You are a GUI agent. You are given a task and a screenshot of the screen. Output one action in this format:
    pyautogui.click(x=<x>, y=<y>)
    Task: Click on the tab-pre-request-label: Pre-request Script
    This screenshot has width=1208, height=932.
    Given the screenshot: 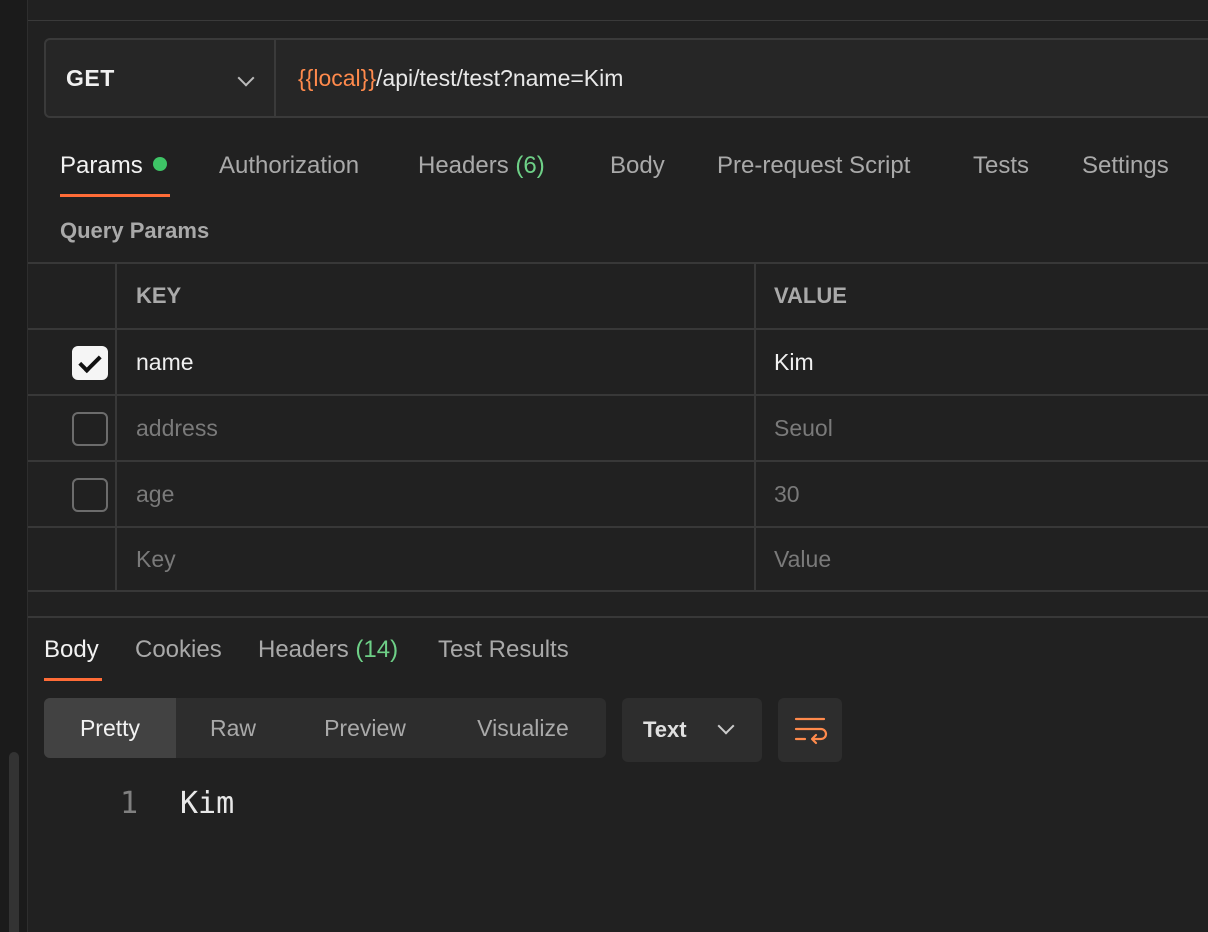 What is the action you would take?
    pyautogui.click(x=814, y=165)
    